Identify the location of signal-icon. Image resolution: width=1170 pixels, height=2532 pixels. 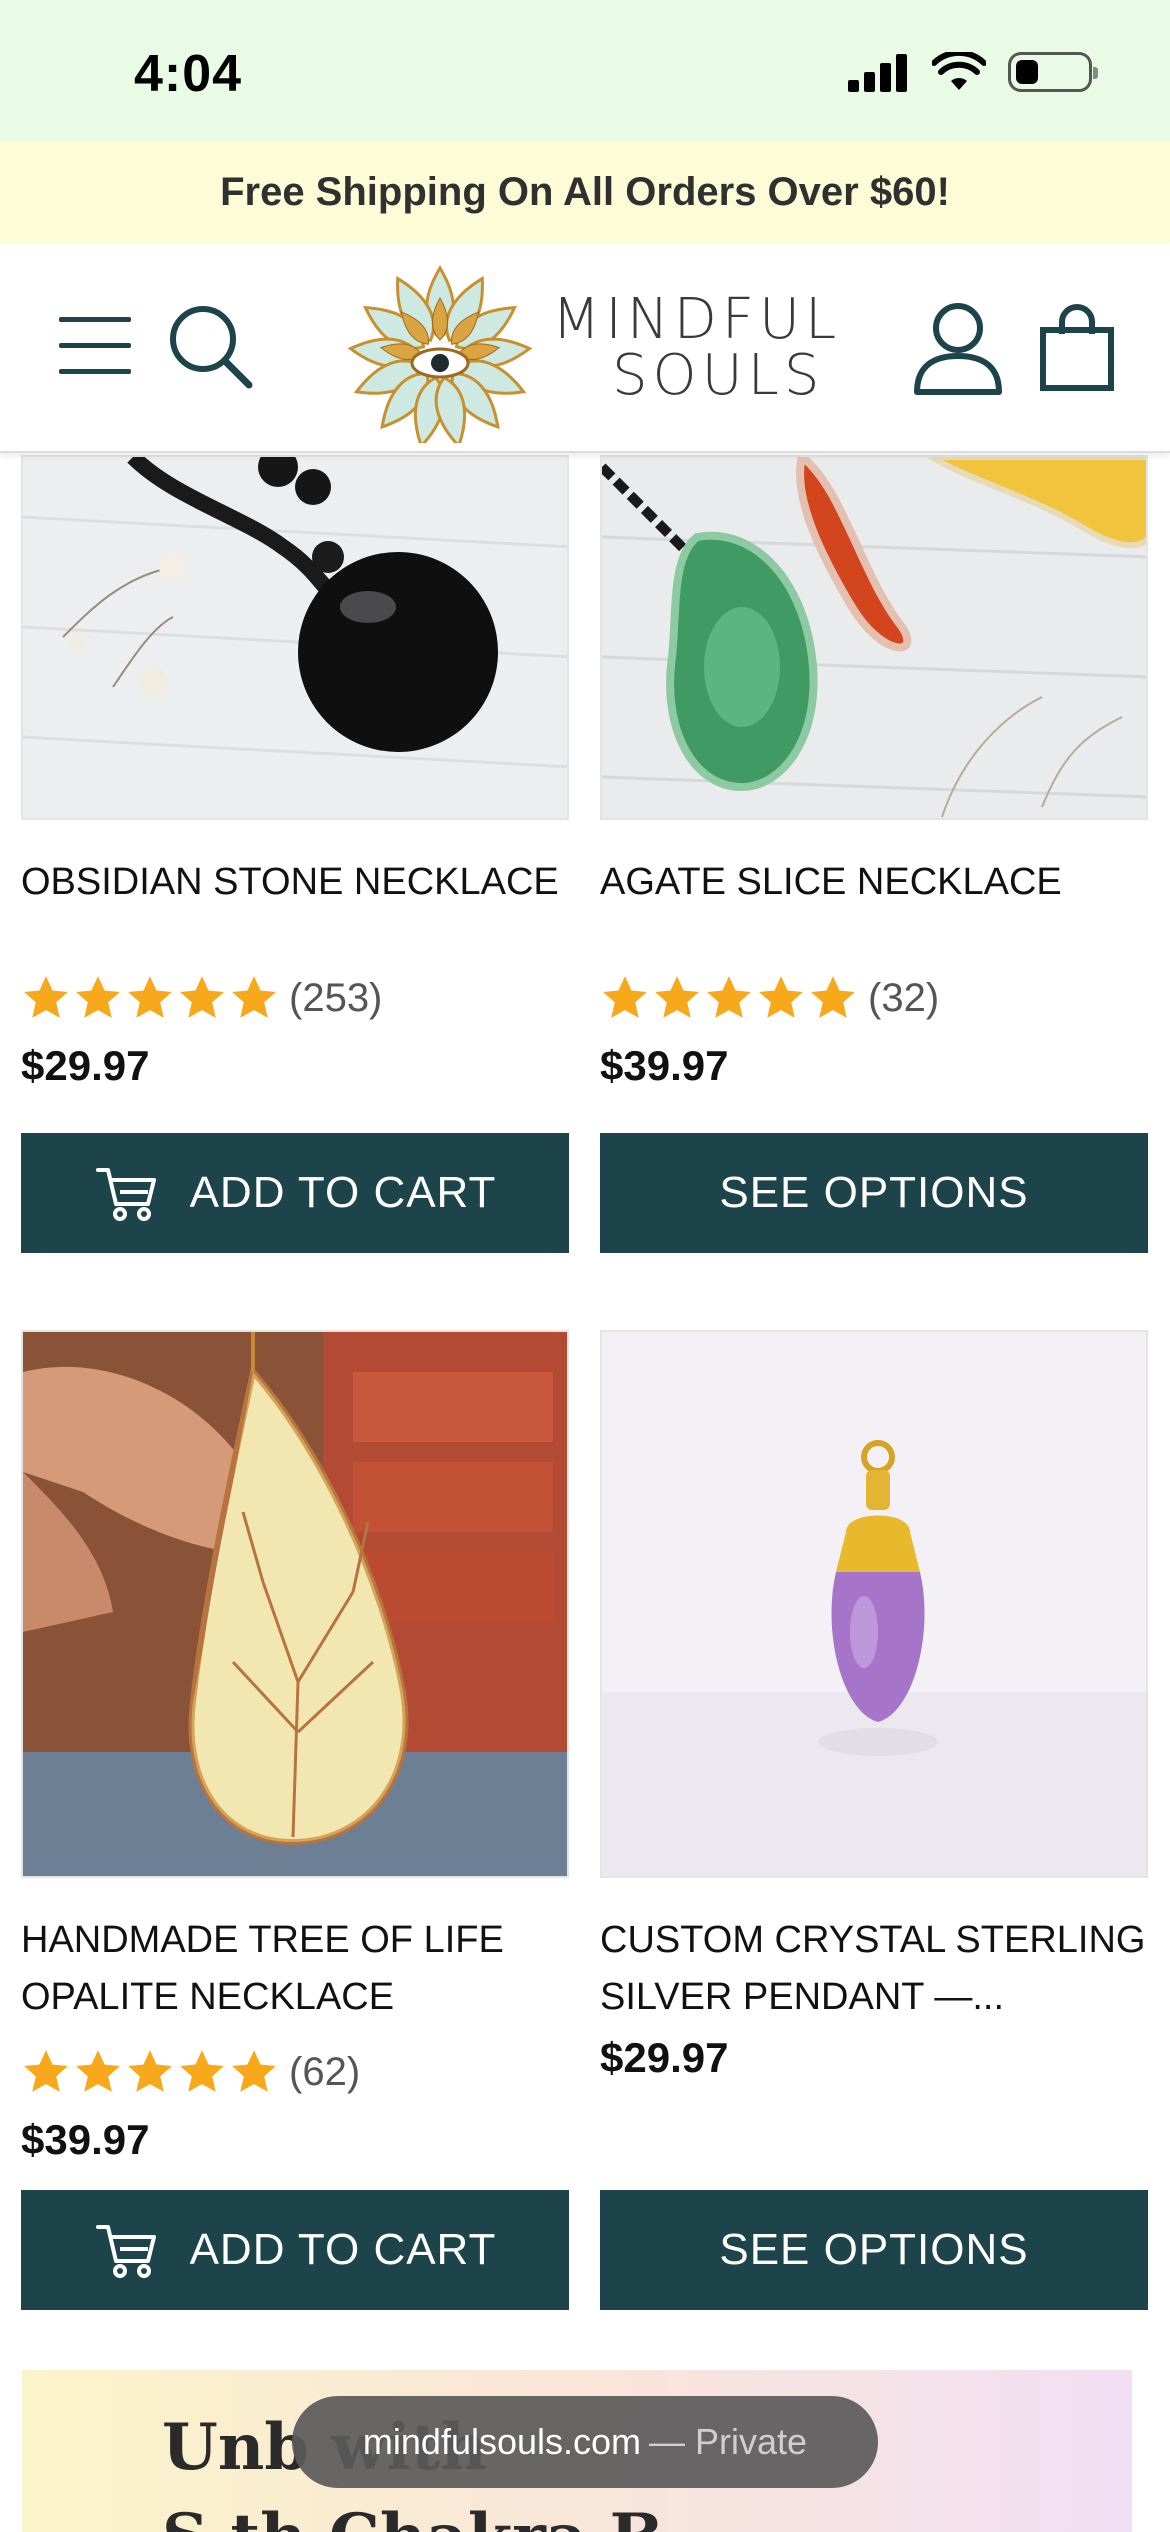
(877, 73).